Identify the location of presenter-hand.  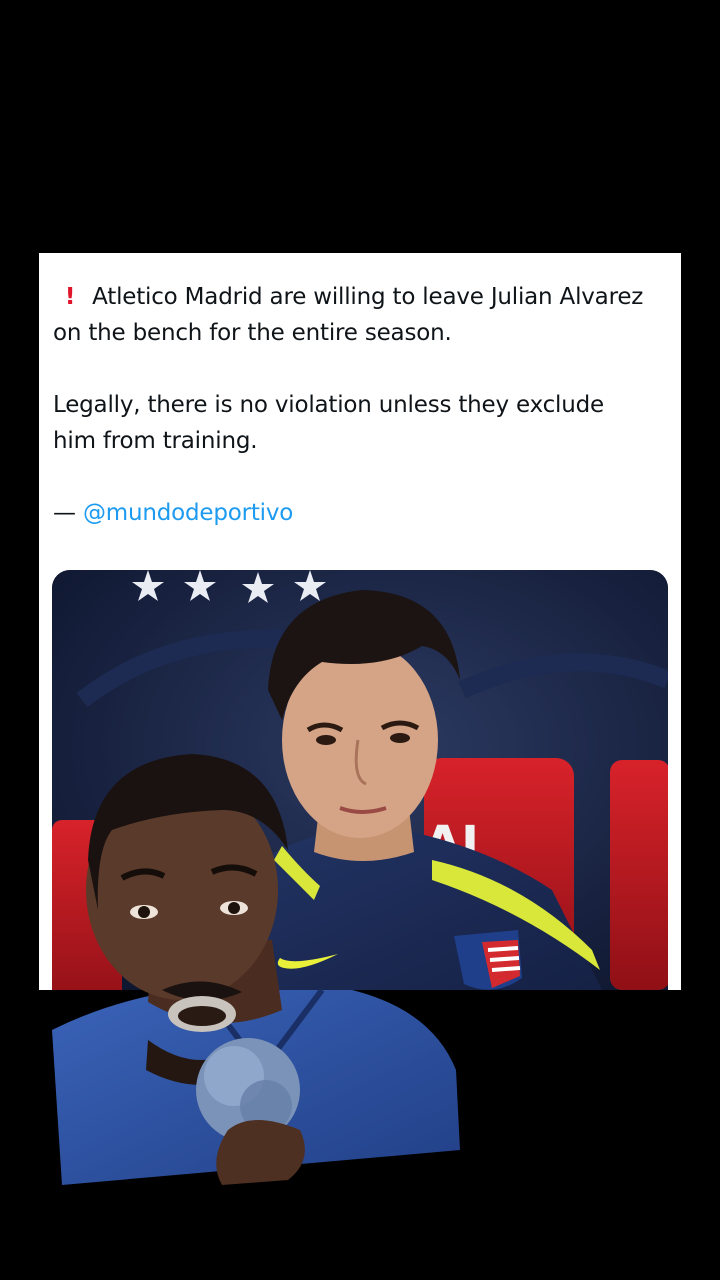
(260, 1152).